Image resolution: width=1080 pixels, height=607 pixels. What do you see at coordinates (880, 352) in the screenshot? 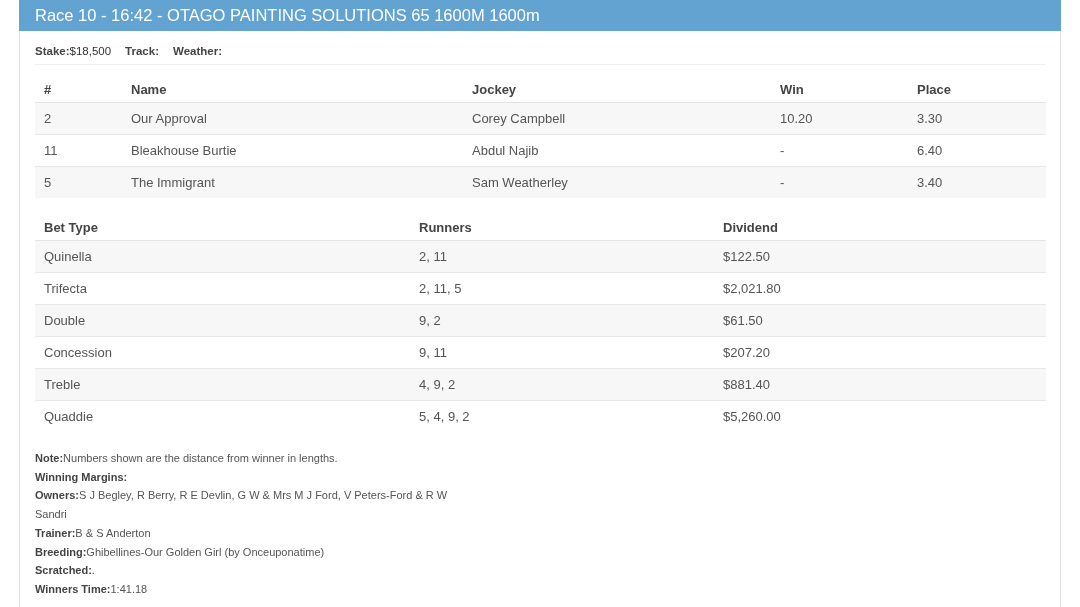
I see `table-cell: $207.20` at bounding box center [880, 352].